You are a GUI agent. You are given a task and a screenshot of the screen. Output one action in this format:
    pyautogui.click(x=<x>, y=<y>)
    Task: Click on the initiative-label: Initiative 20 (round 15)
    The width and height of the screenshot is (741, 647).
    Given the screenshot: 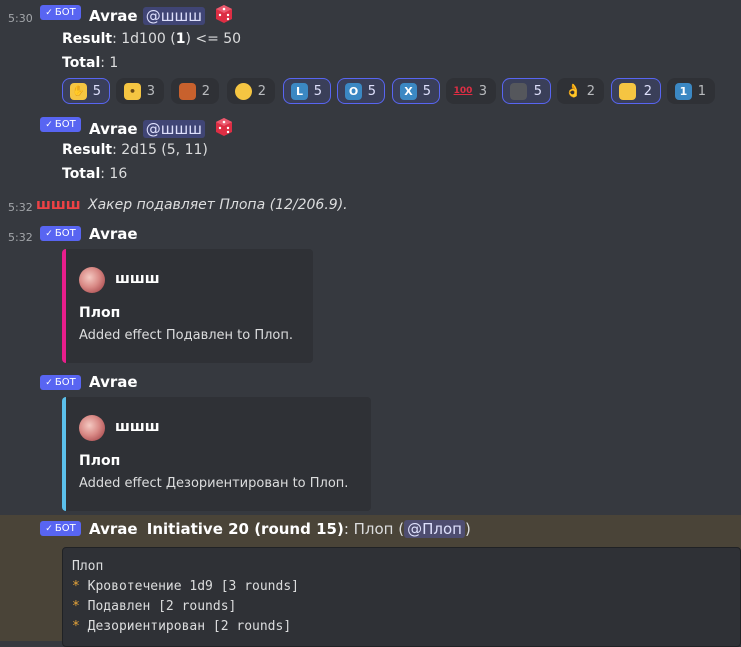 What is the action you would take?
    pyautogui.click(x=245, y=529)
    